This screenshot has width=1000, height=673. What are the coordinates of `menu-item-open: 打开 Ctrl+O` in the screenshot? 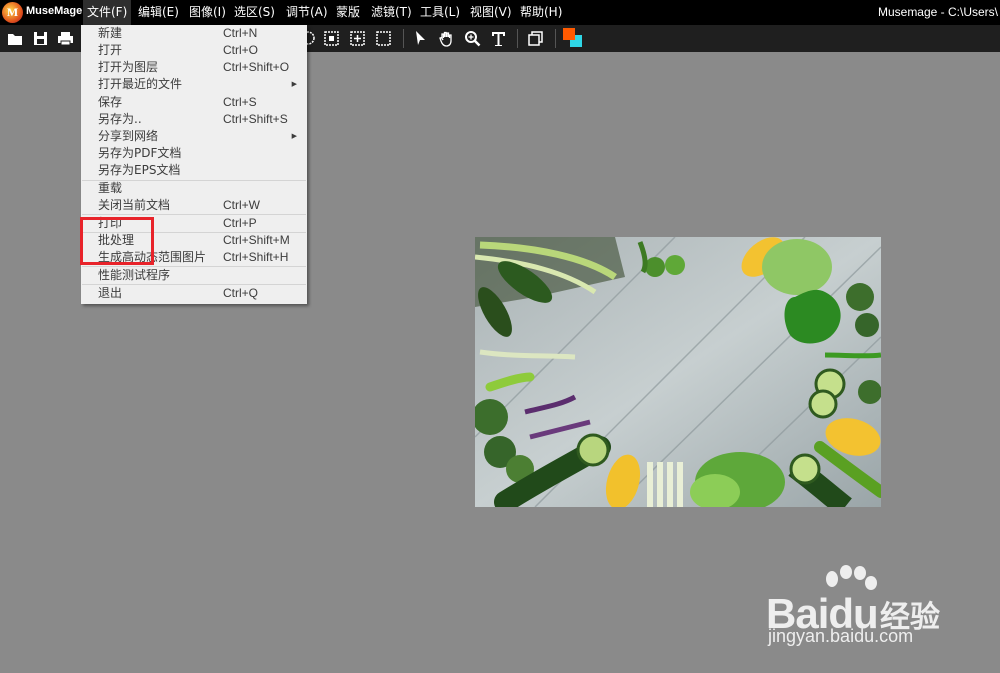 It's located at (194, 50).